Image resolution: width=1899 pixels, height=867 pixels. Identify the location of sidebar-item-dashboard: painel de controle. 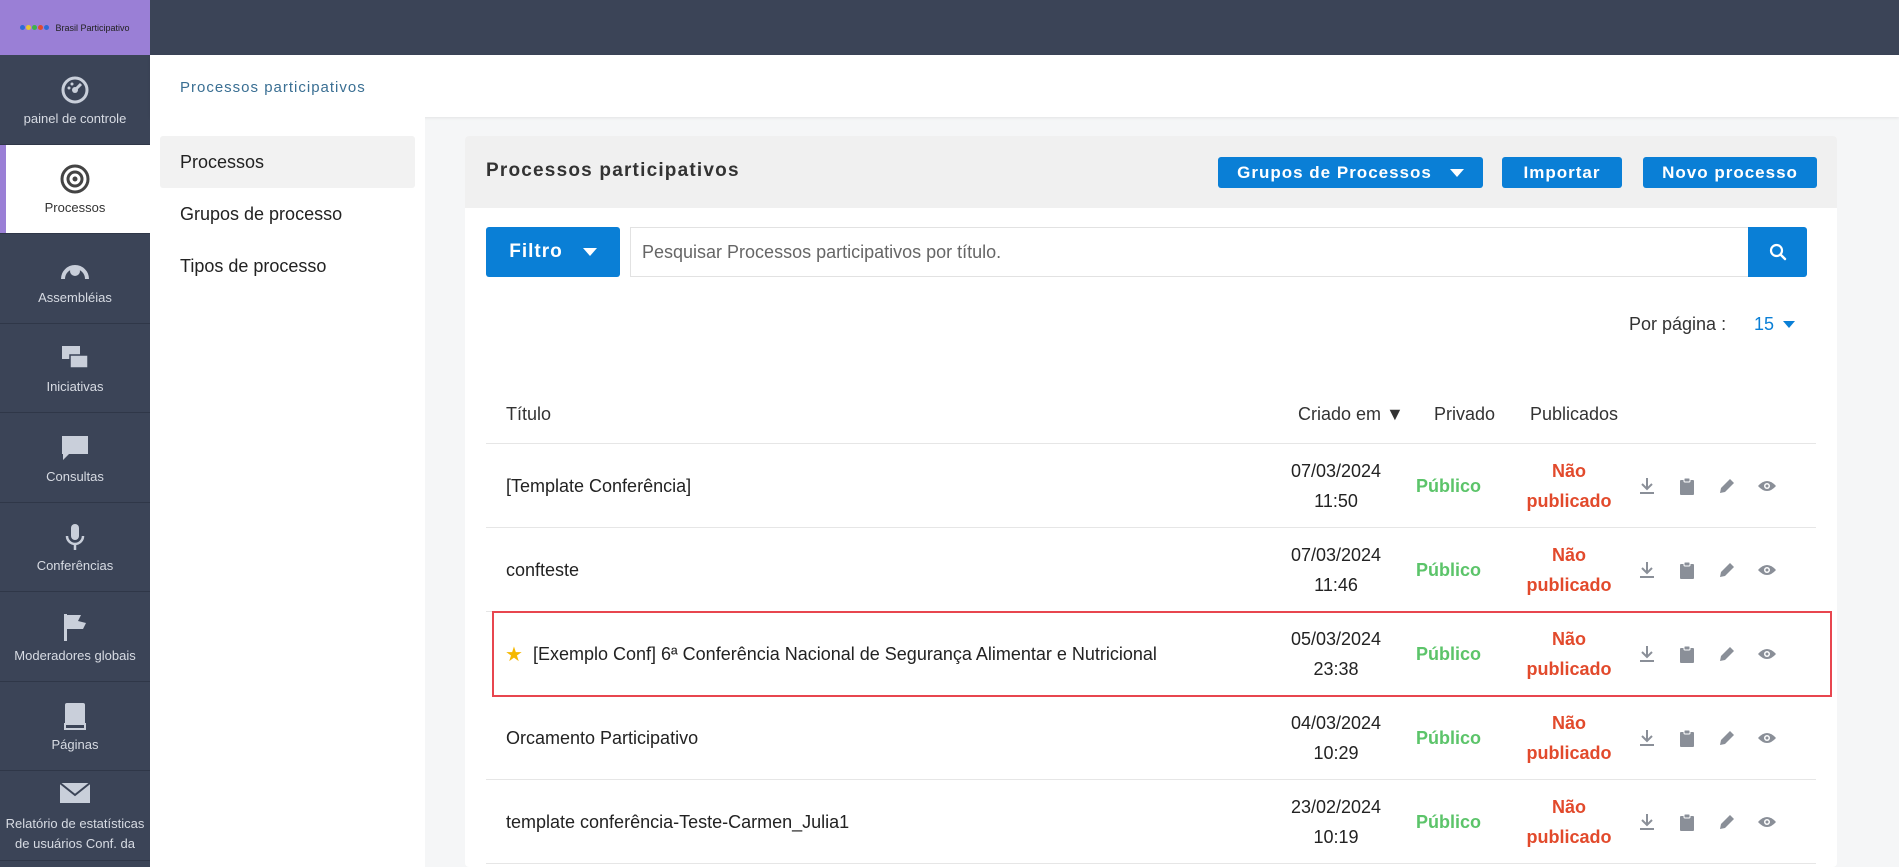
(75, 100).